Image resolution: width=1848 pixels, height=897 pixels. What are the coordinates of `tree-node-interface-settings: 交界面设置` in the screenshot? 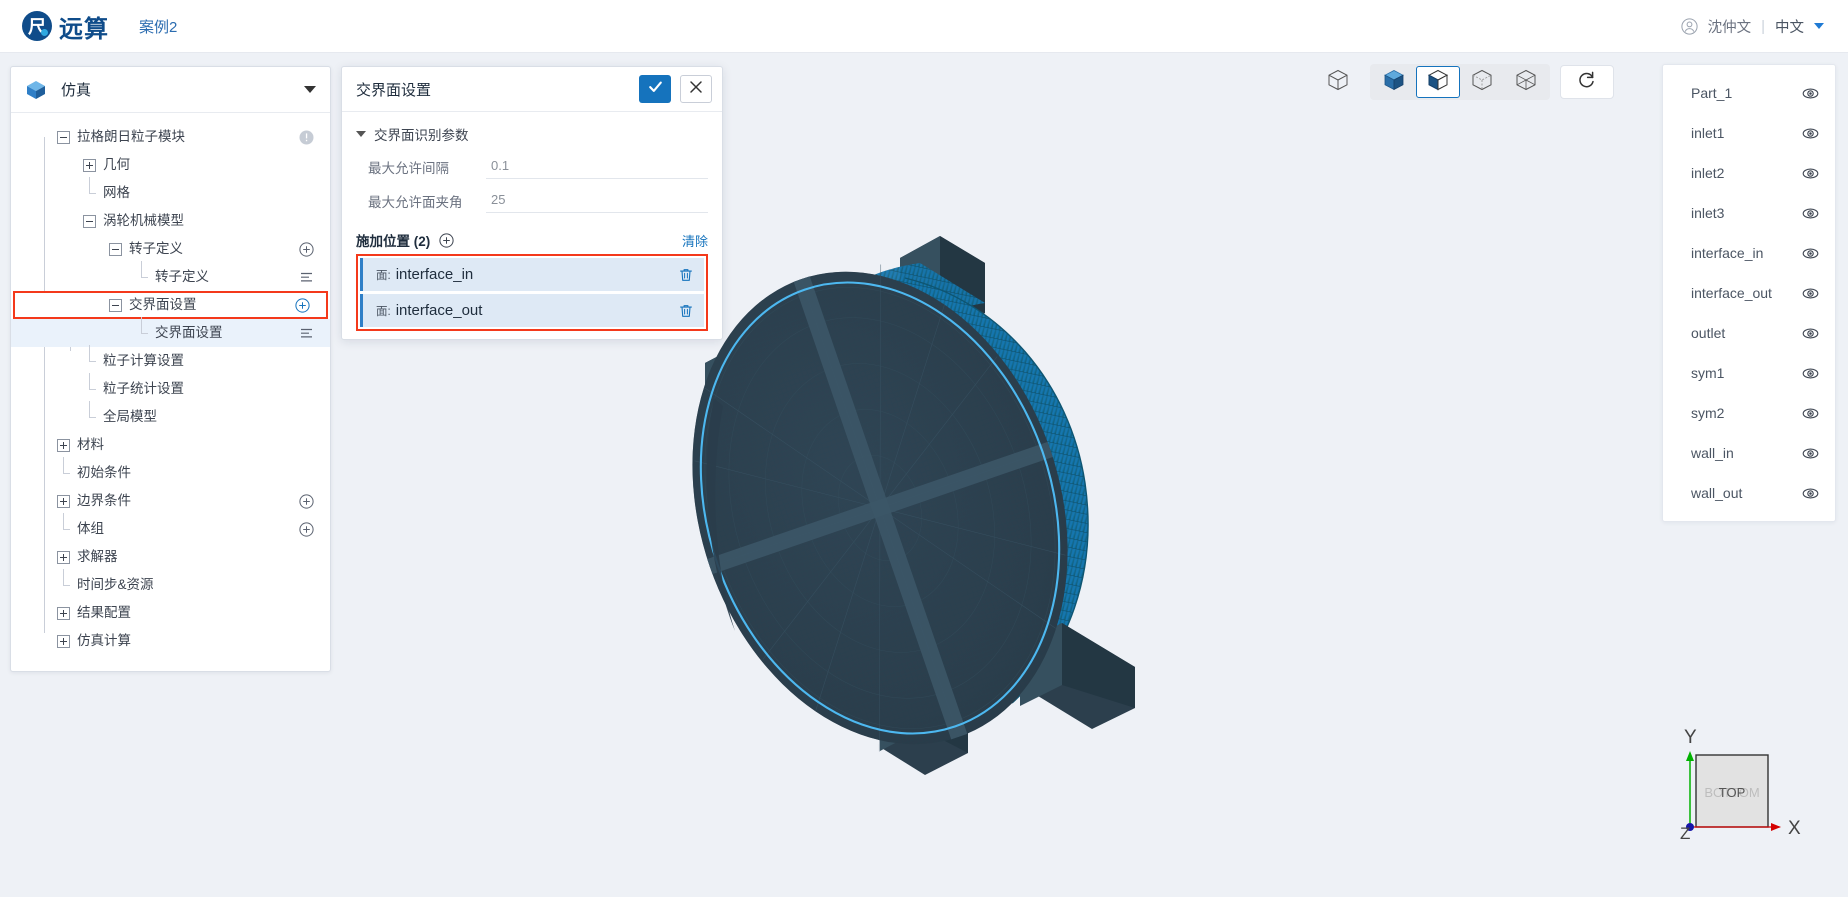 It's located at (170, 305).